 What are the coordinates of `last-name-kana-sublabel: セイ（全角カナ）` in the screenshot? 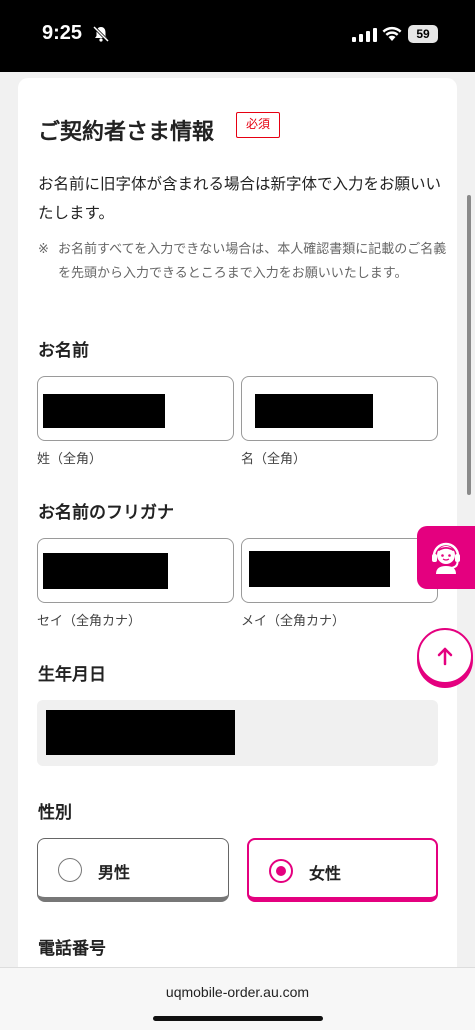 It's located at (89, 621).